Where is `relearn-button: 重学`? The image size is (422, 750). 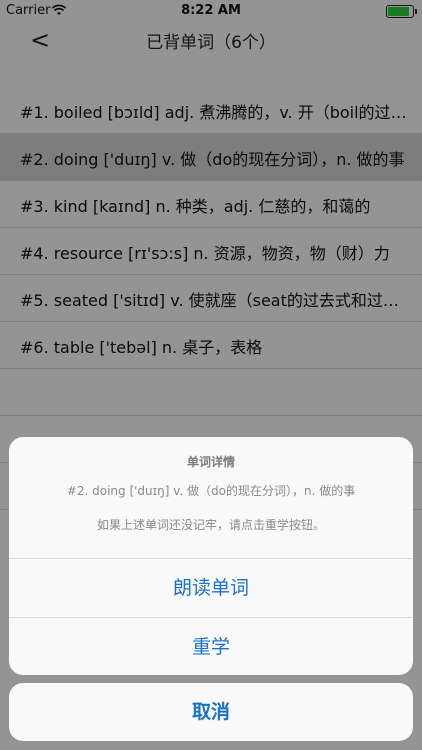
relearn-button: 重学 is located at coordinates (211, 646).